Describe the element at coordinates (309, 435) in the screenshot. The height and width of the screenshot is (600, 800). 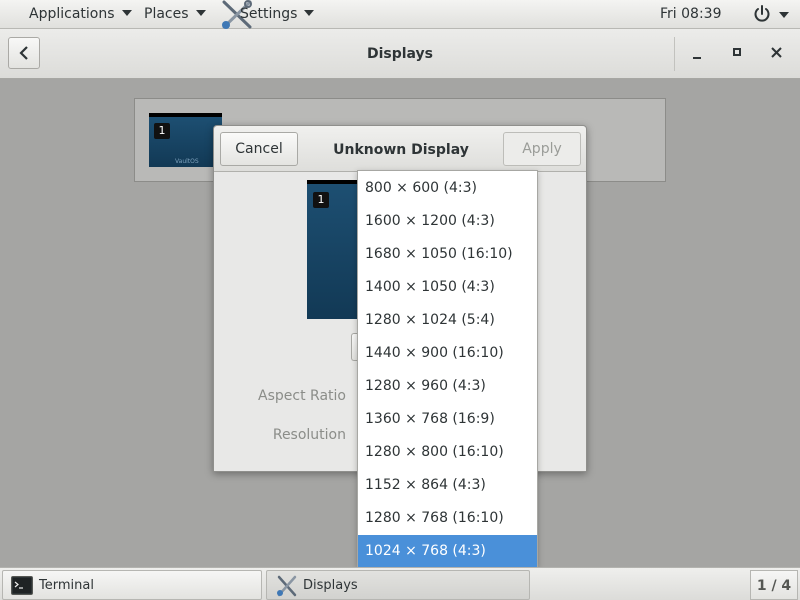
I see `resolution-label: Resolution` at that location.